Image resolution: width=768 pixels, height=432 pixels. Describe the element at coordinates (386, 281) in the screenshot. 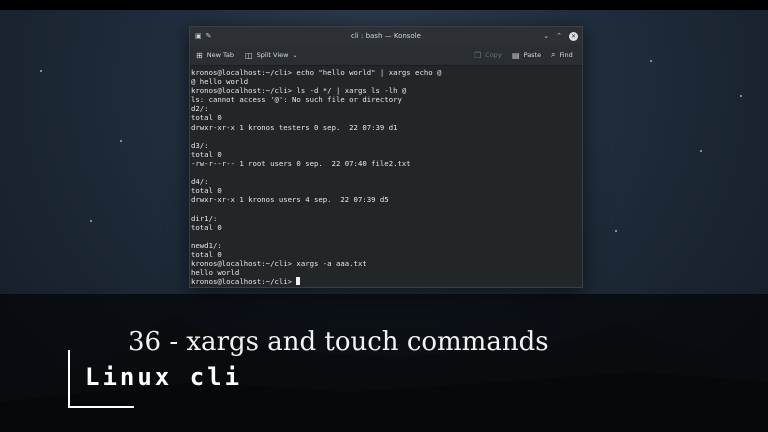

I see `terminal-prompt-line: kronos@localhost:~/cli>` at that location.